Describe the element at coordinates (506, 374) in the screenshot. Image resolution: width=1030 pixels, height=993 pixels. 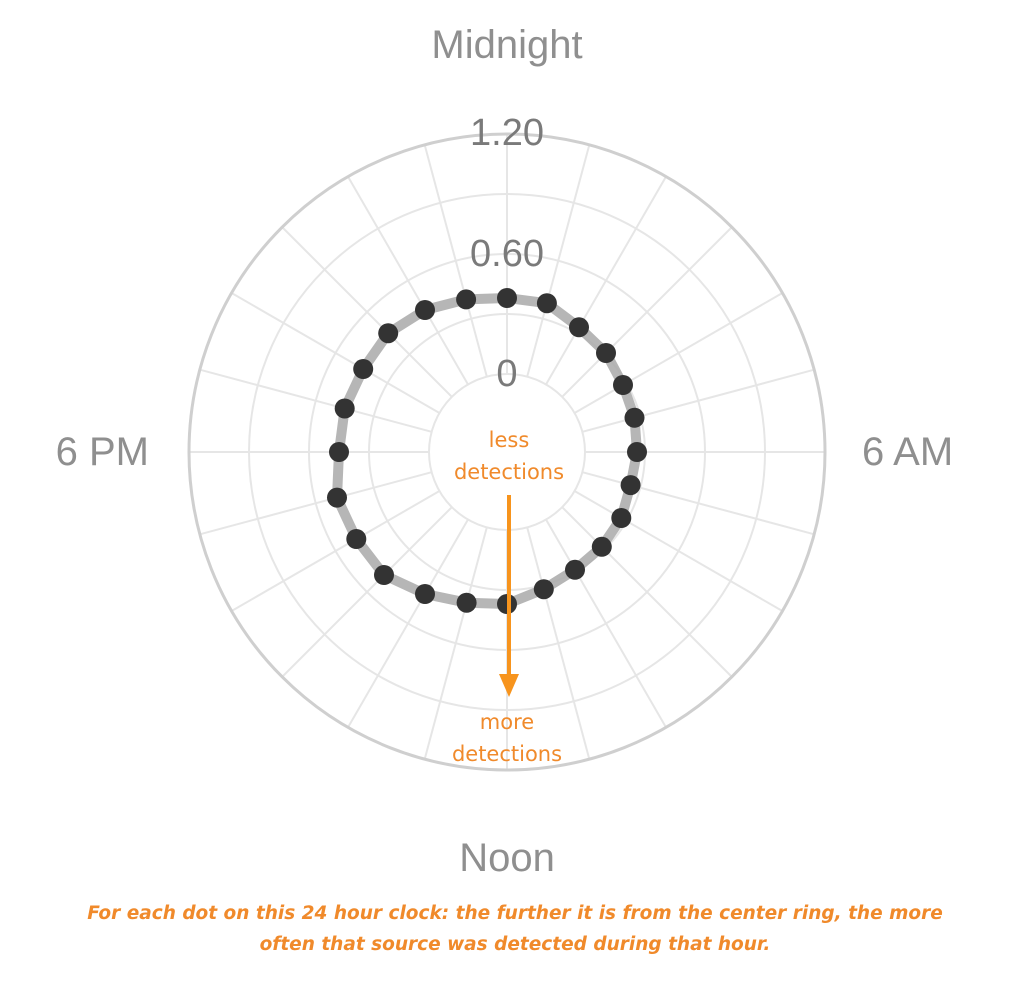
I see `radial-tick-0: 0` at that location.